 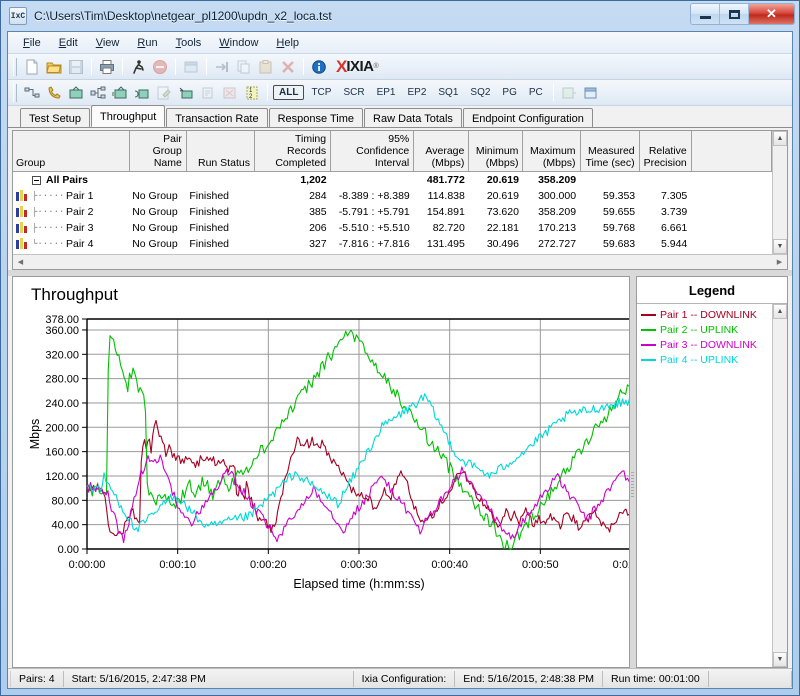 I want to click on voip-pair-icon, so click(x=54, y=93).